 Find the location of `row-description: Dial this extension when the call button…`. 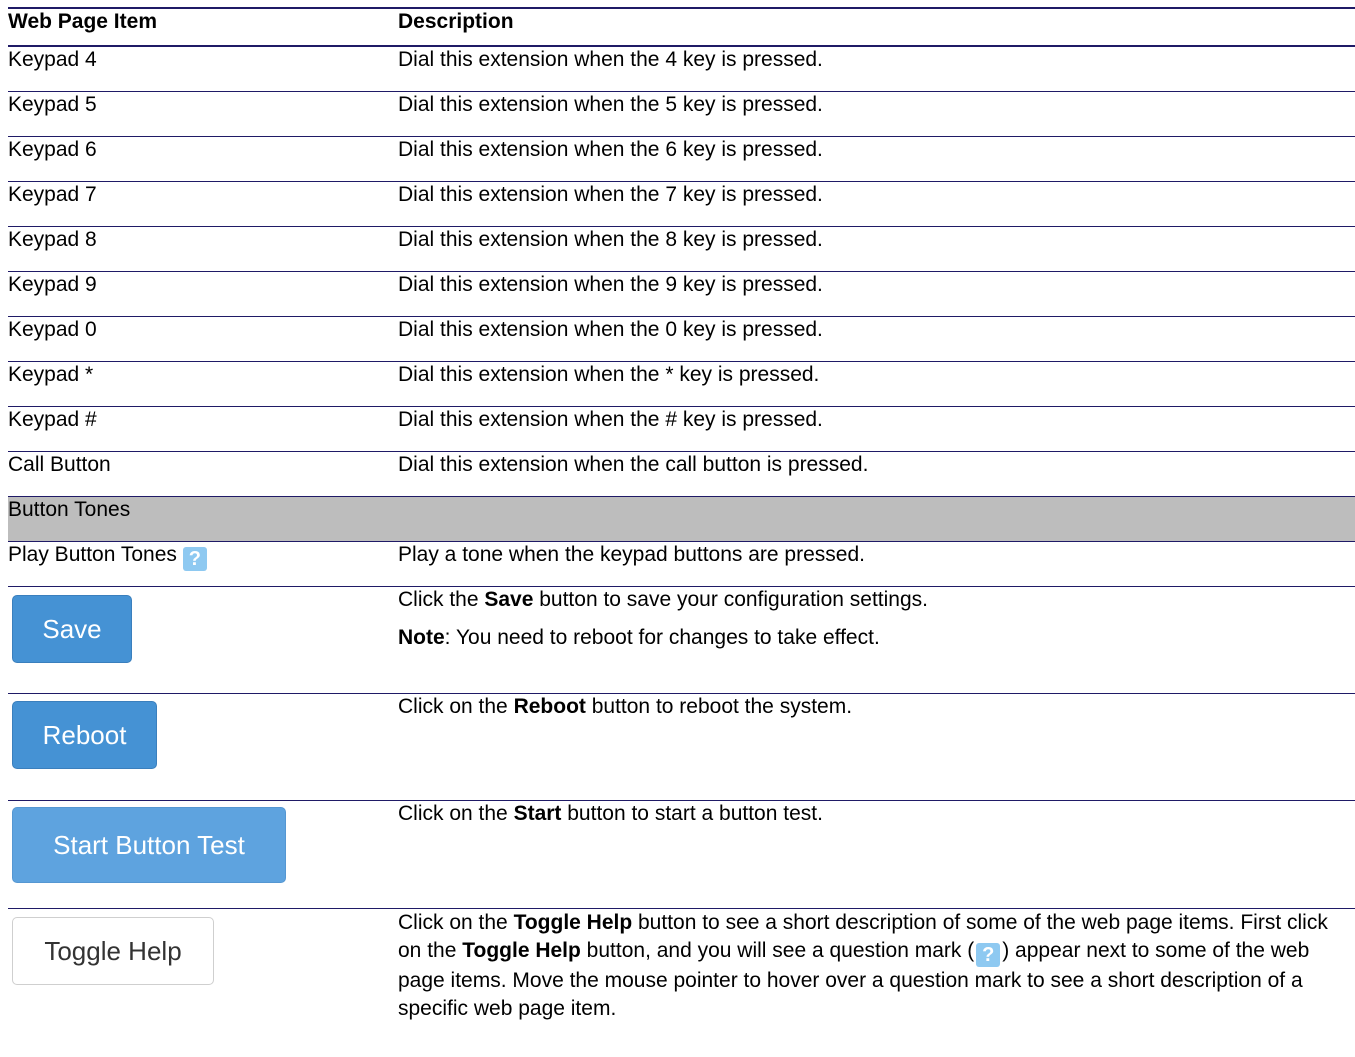

row-description: Dial this extension when the call button… is located at coordinates (633, 464).